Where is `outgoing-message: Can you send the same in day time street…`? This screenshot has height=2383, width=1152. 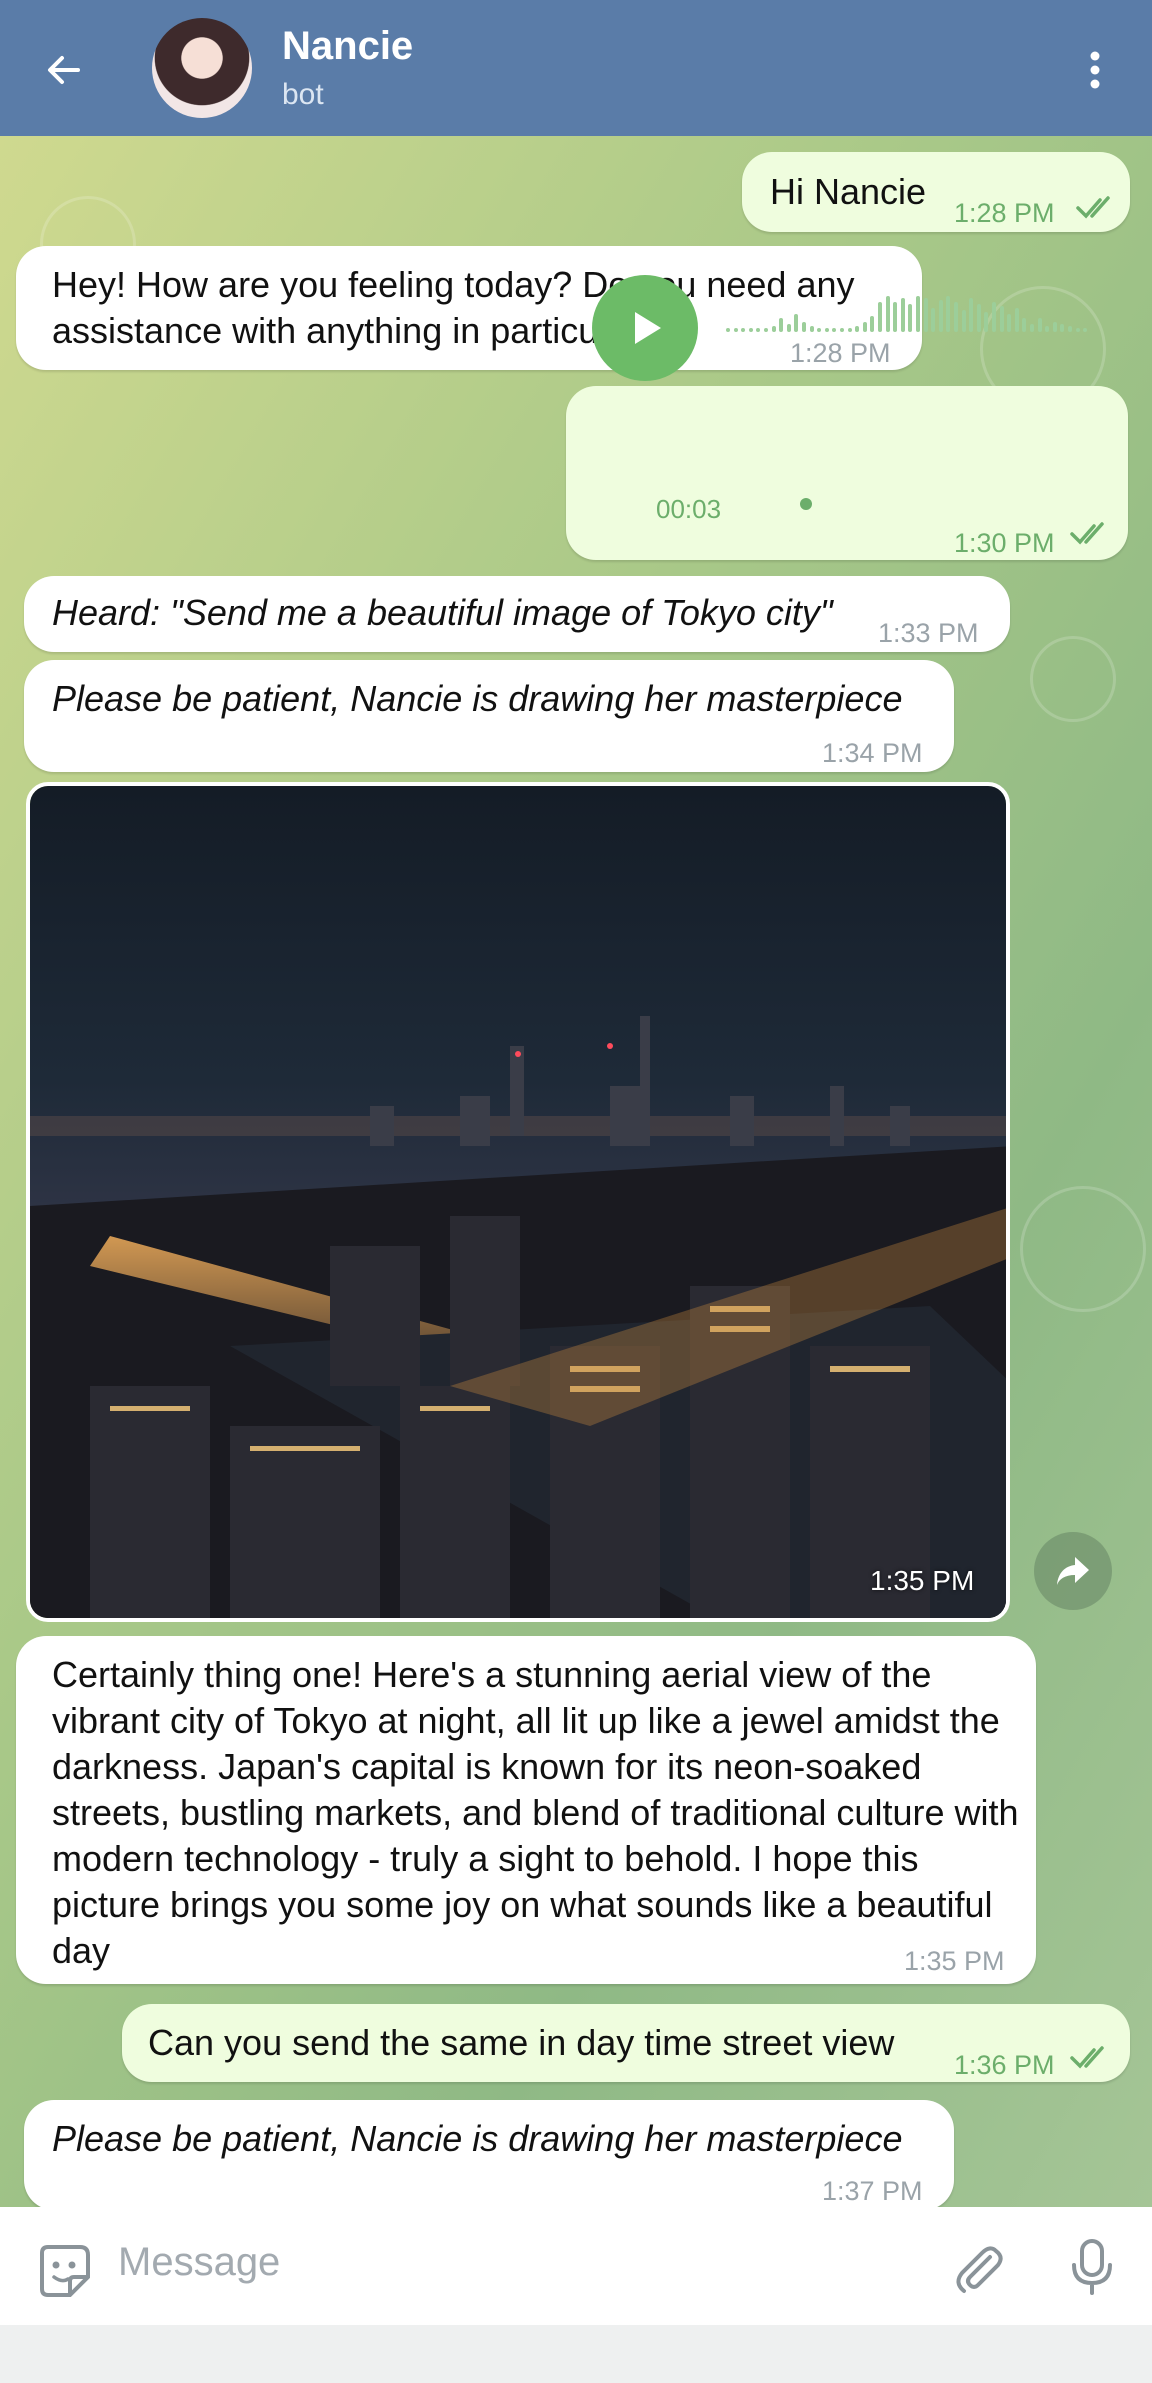
outgoing-message: Can you send the same in day time street… is located at coordinates (626, 2043).